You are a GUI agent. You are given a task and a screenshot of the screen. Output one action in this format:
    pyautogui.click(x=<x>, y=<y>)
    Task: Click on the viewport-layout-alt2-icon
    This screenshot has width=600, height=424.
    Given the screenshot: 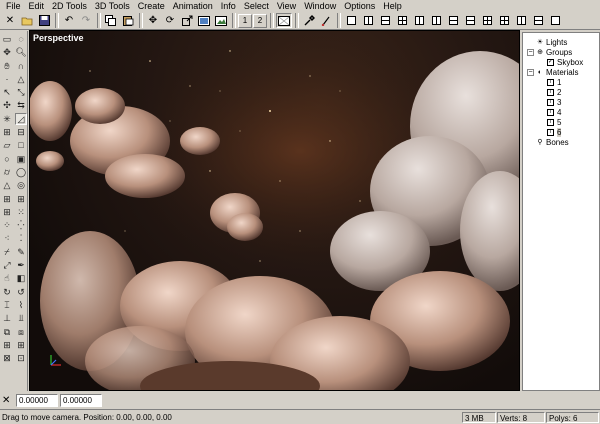 What is the action you would take?
    pyautogui.click(x=538, y=20)
    